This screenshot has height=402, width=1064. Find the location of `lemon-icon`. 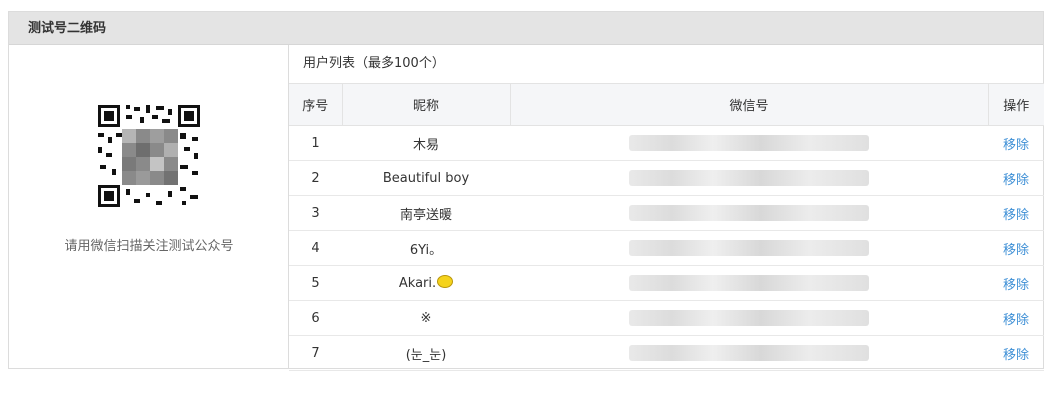

lemon-icon is located at coordinates (445, 281).